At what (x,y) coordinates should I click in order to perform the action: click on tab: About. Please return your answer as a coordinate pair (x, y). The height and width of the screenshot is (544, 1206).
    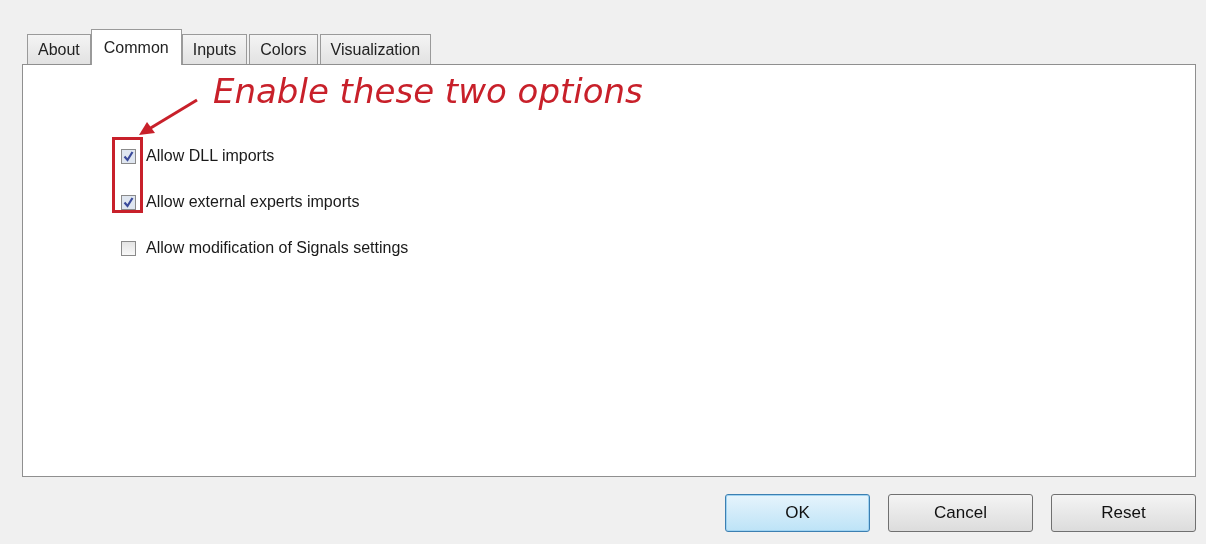
    Looking at the image, I should click on (59, 49).